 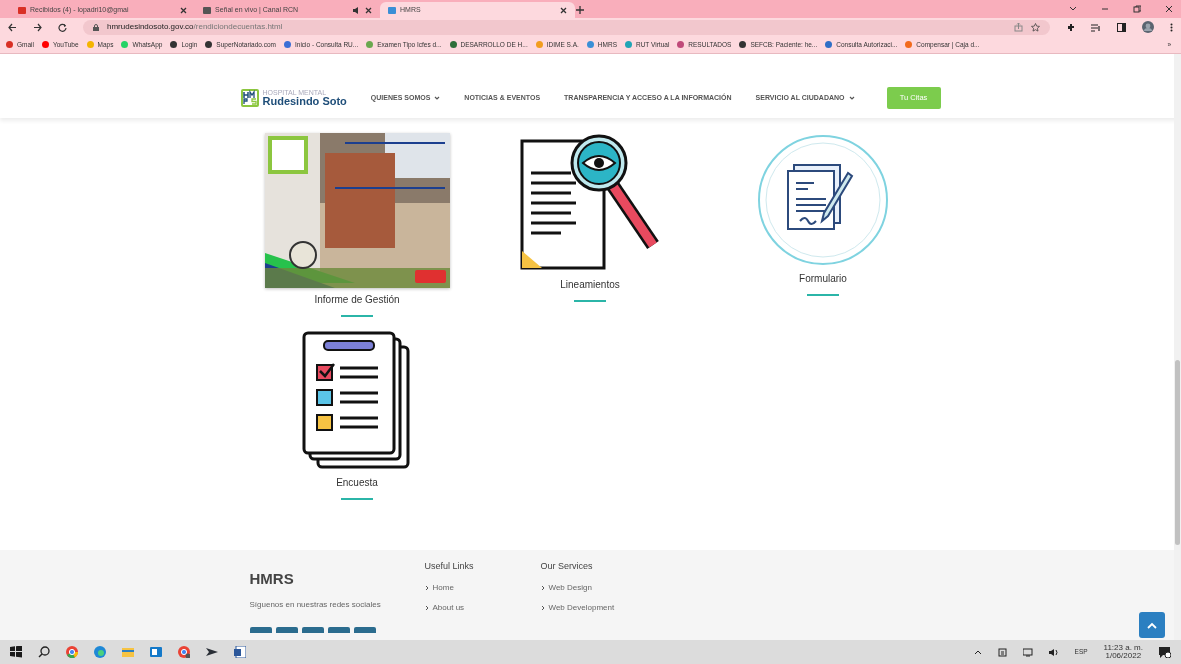 What do you see at coordinates (1148, 27) in the screenshot?
I see `avatar-icon` at bounding box center [1148, 27].